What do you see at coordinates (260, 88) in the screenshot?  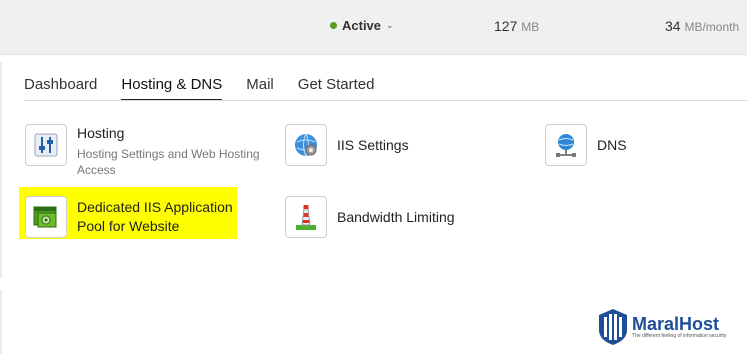 I see `tab-mail: Mail` at bounding box center [260, 88].